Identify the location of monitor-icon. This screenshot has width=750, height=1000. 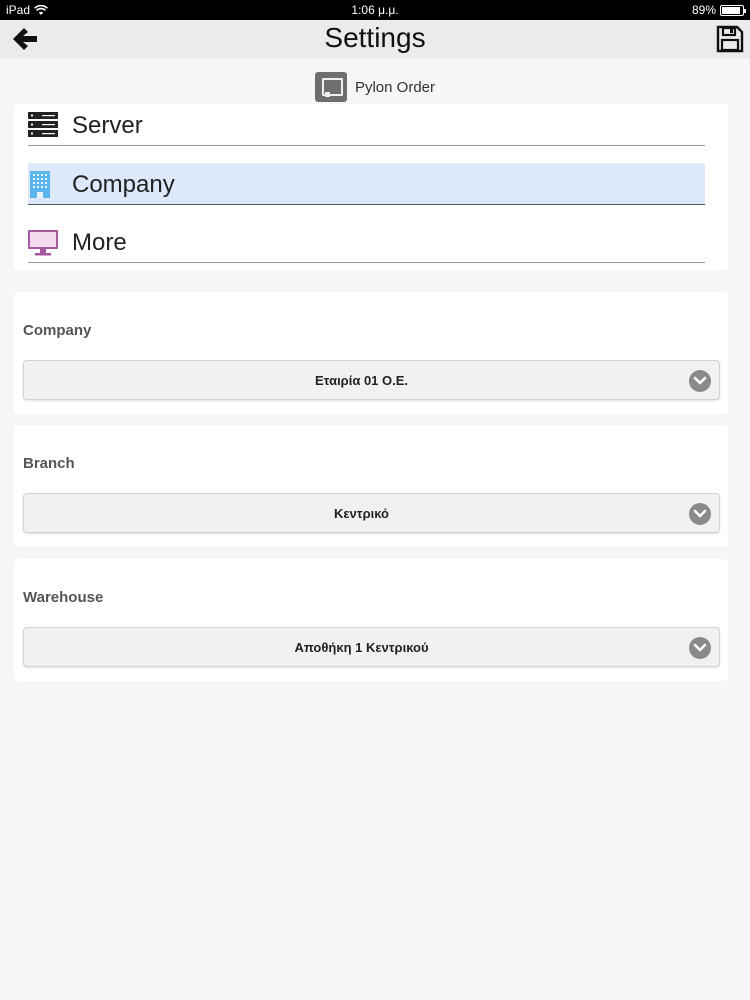
(43, 243).